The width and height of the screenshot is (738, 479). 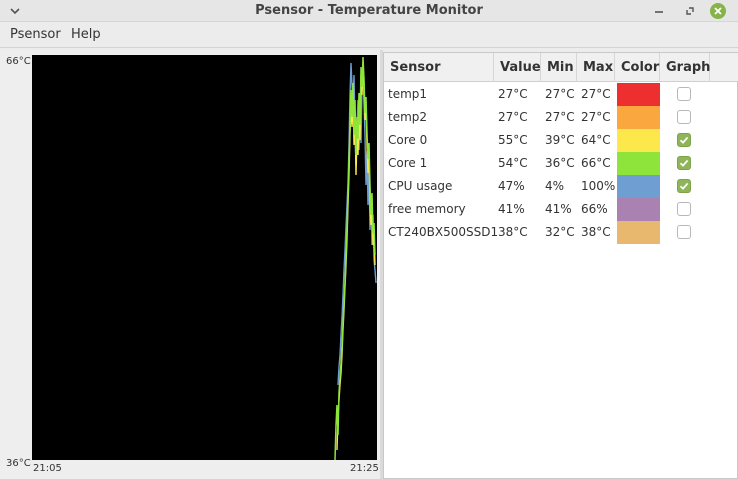 I want to click on sensor-max: 100%, so click(x=598, y=186).